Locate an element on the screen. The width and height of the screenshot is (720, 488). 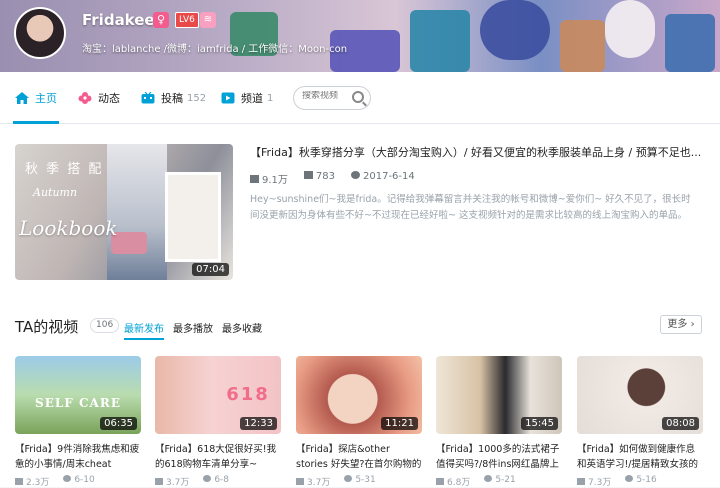
tv-icon is located at coordinates (148, 98).